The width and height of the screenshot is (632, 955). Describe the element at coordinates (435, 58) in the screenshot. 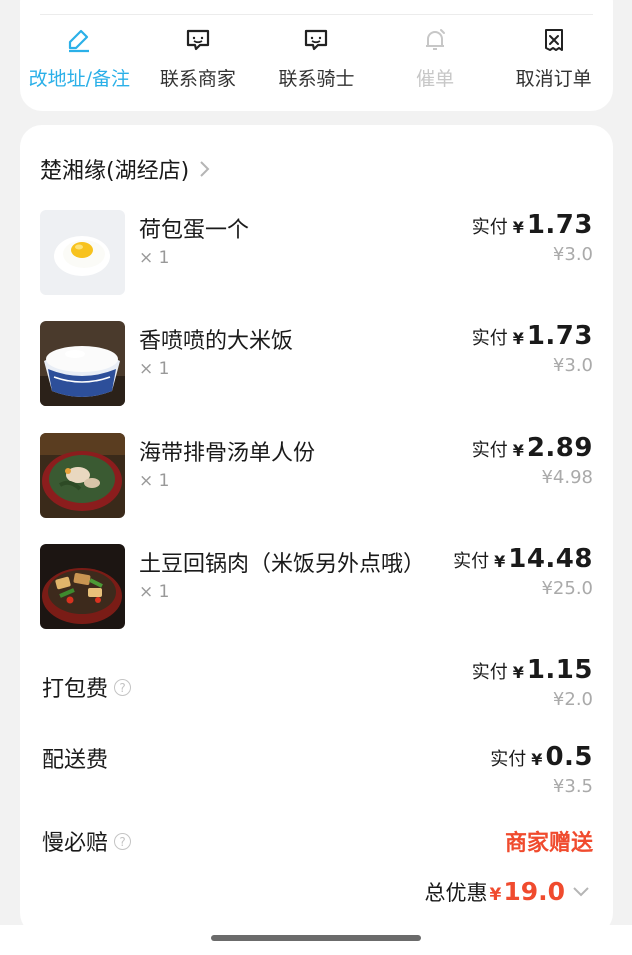

I see `urge-order-button: 催单` at that location.